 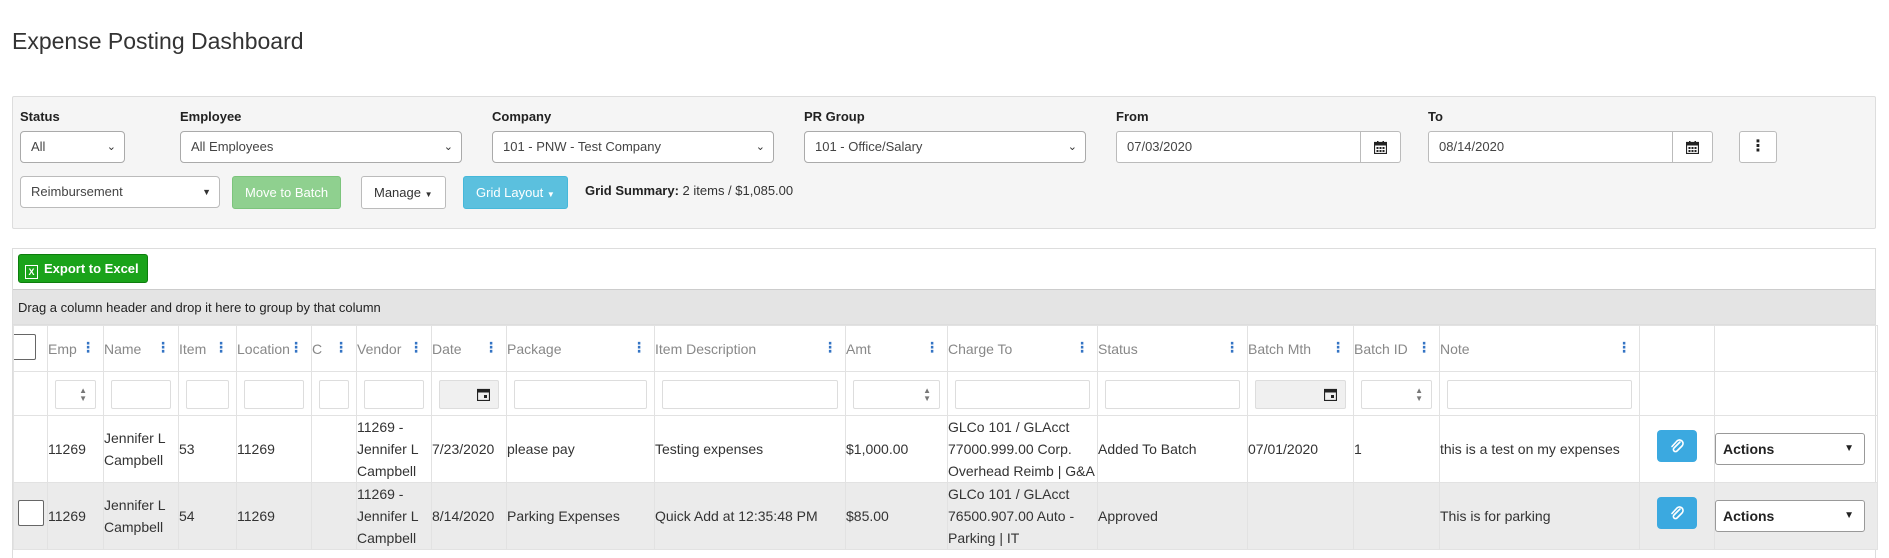 I want to click on name-filter-input, so click(x=141, y=394).